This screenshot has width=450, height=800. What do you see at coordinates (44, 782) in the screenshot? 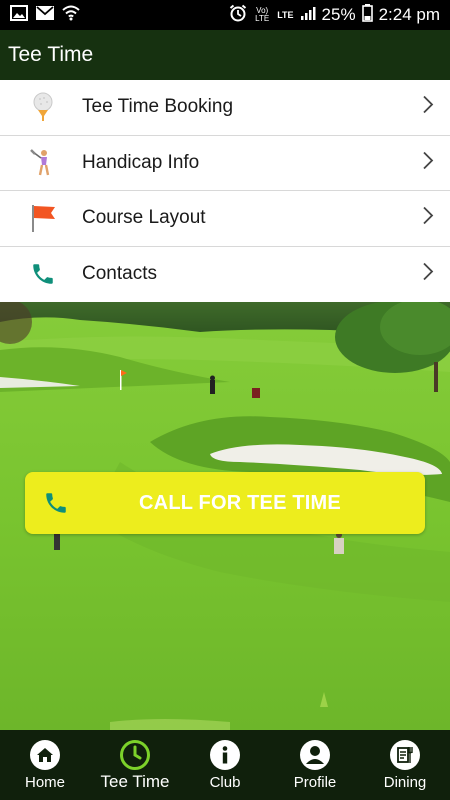
I see `nav-label: Home` at bounding box center [44, 782].